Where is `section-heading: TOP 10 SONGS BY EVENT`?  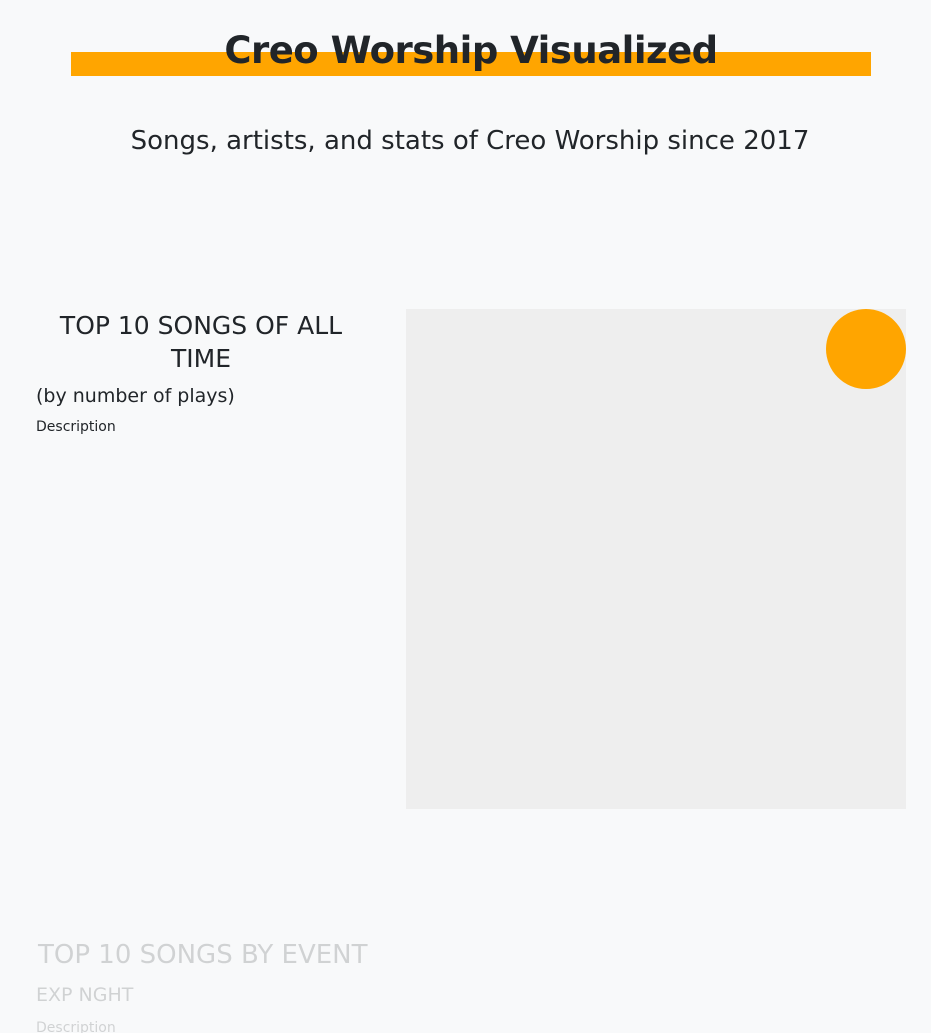 section-heading: TOP 10 SONGS BY EVENT is located at coordinates (203, 955).